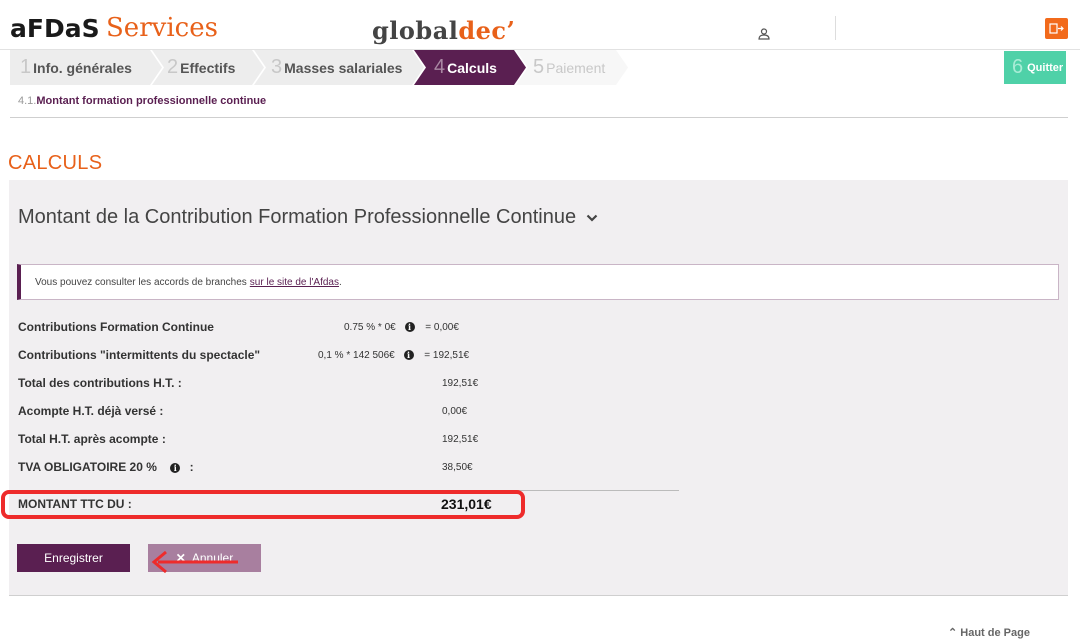 The height and width of the screenshot is (641, 1080). I want to click on row-label-tva: TVA OBLIGATOIRE 20 % i :, so click(106, 467).